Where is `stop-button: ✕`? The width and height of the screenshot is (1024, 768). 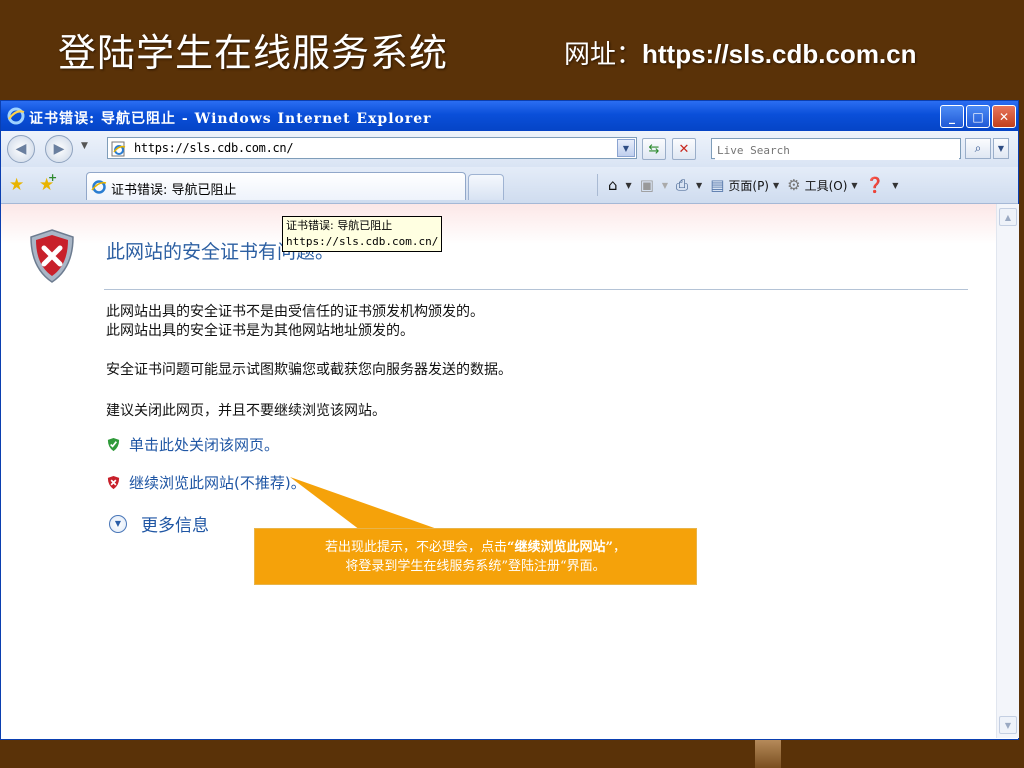 stop-button: ✕ is located at coordinates (684, 149).